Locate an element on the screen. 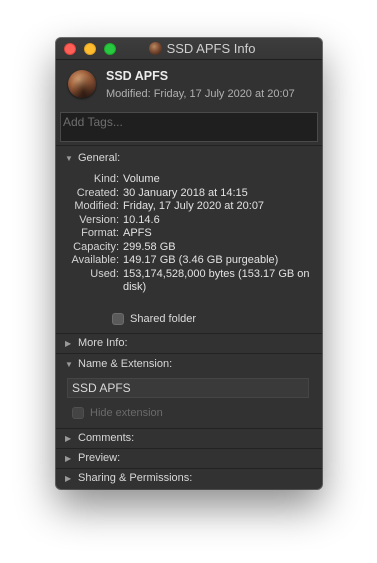  info-row-available: Available: 149.17 GB (3.46 GB purgeable) is located at coordinates (189, 261).